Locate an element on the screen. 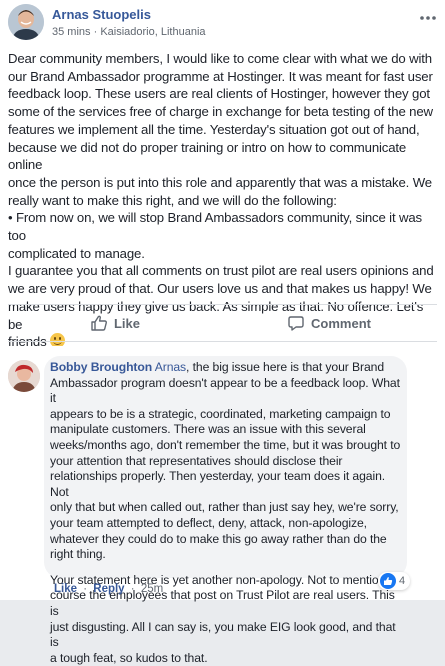  comment-like-link: Like is located at coordinates (65, 589).